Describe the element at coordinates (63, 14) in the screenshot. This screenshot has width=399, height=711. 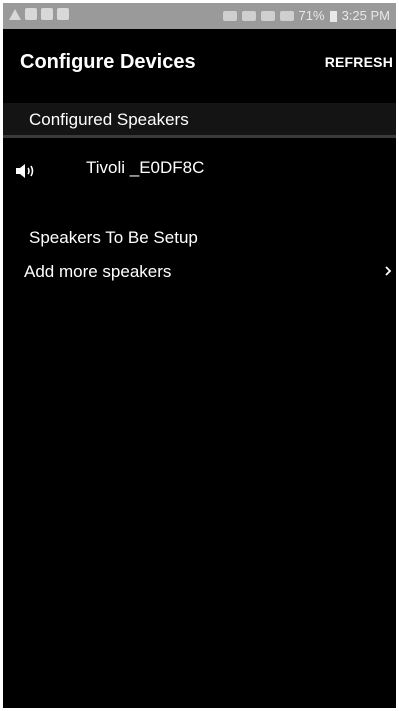
I see `image-icon` at that location.